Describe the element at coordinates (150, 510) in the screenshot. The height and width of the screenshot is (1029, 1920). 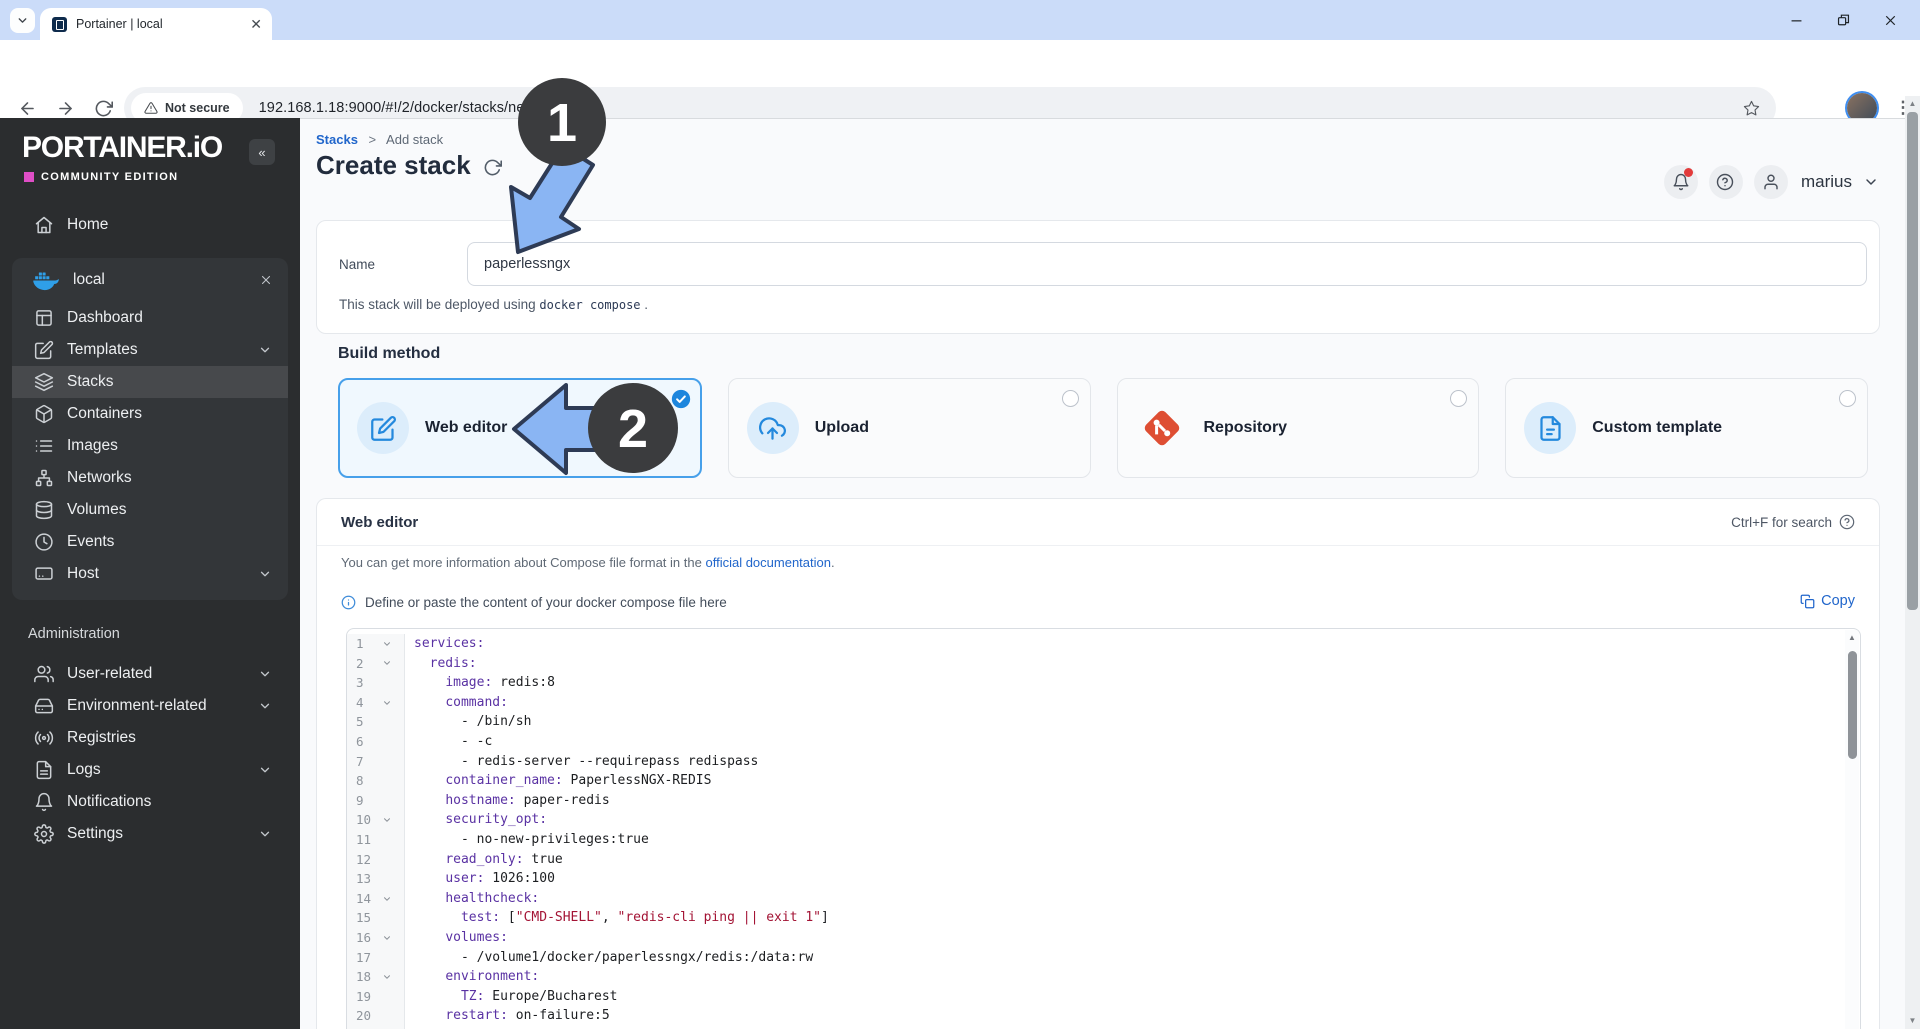
I see `sidebar-item-volumes: Volumes` at that location.